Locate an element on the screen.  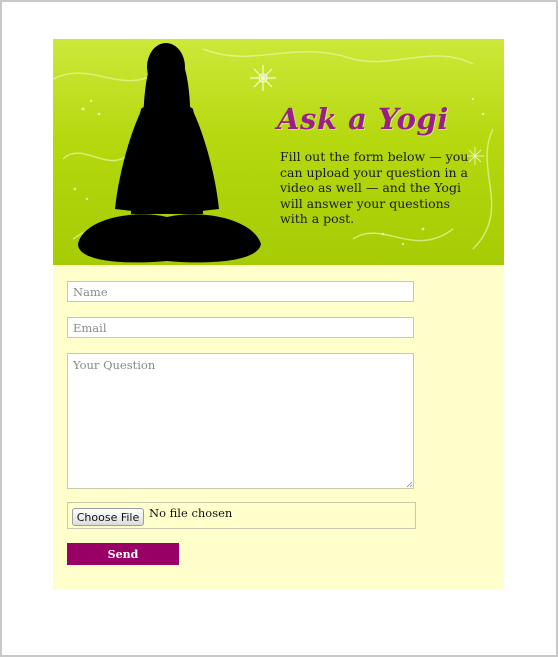
email-field is located at coordinates (240, 327).